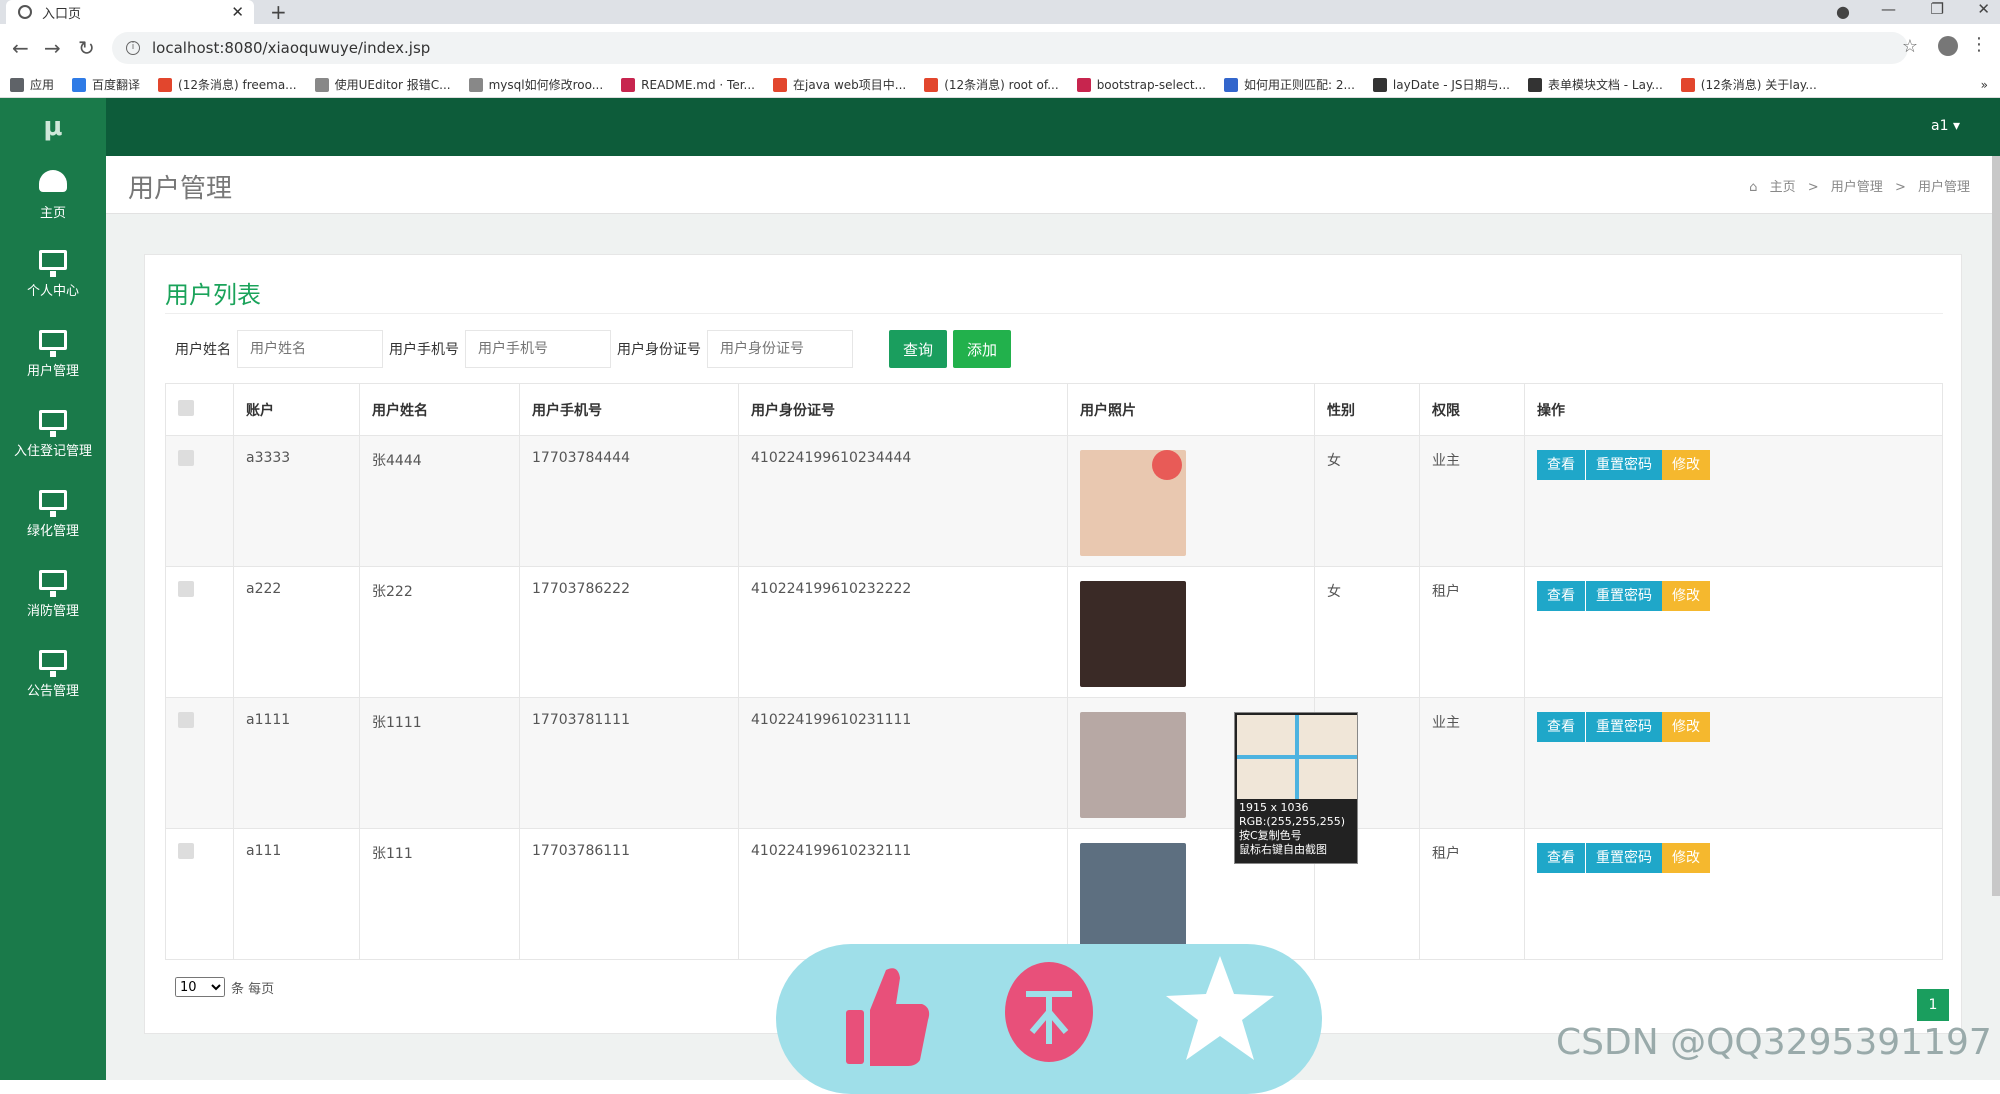  Describe the element at coordinates (1933, 1005) in the screenshot. I see `page-number-button: 1` at that location.